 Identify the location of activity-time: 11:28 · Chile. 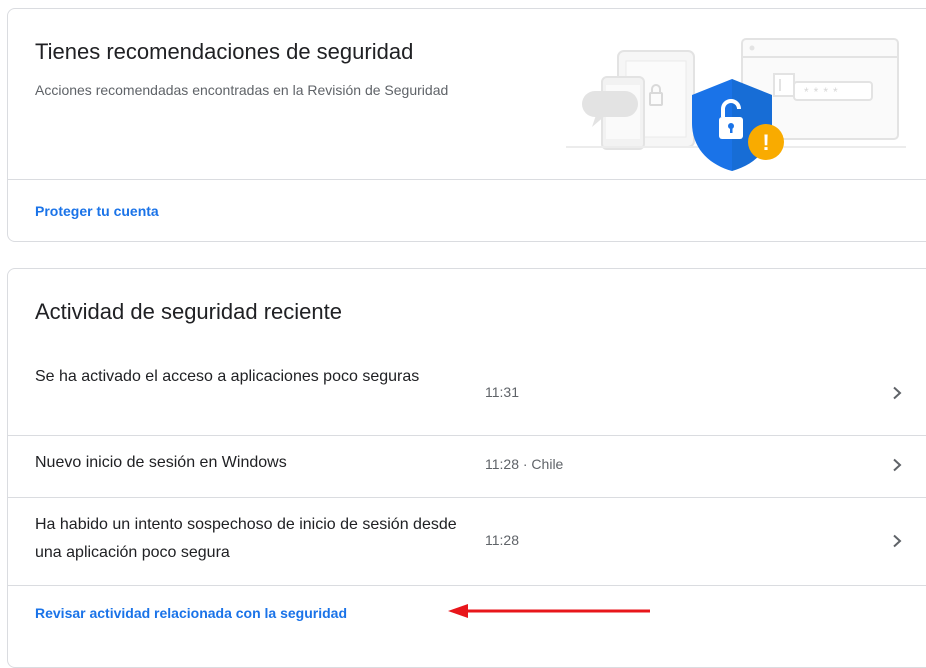
(524, 464).